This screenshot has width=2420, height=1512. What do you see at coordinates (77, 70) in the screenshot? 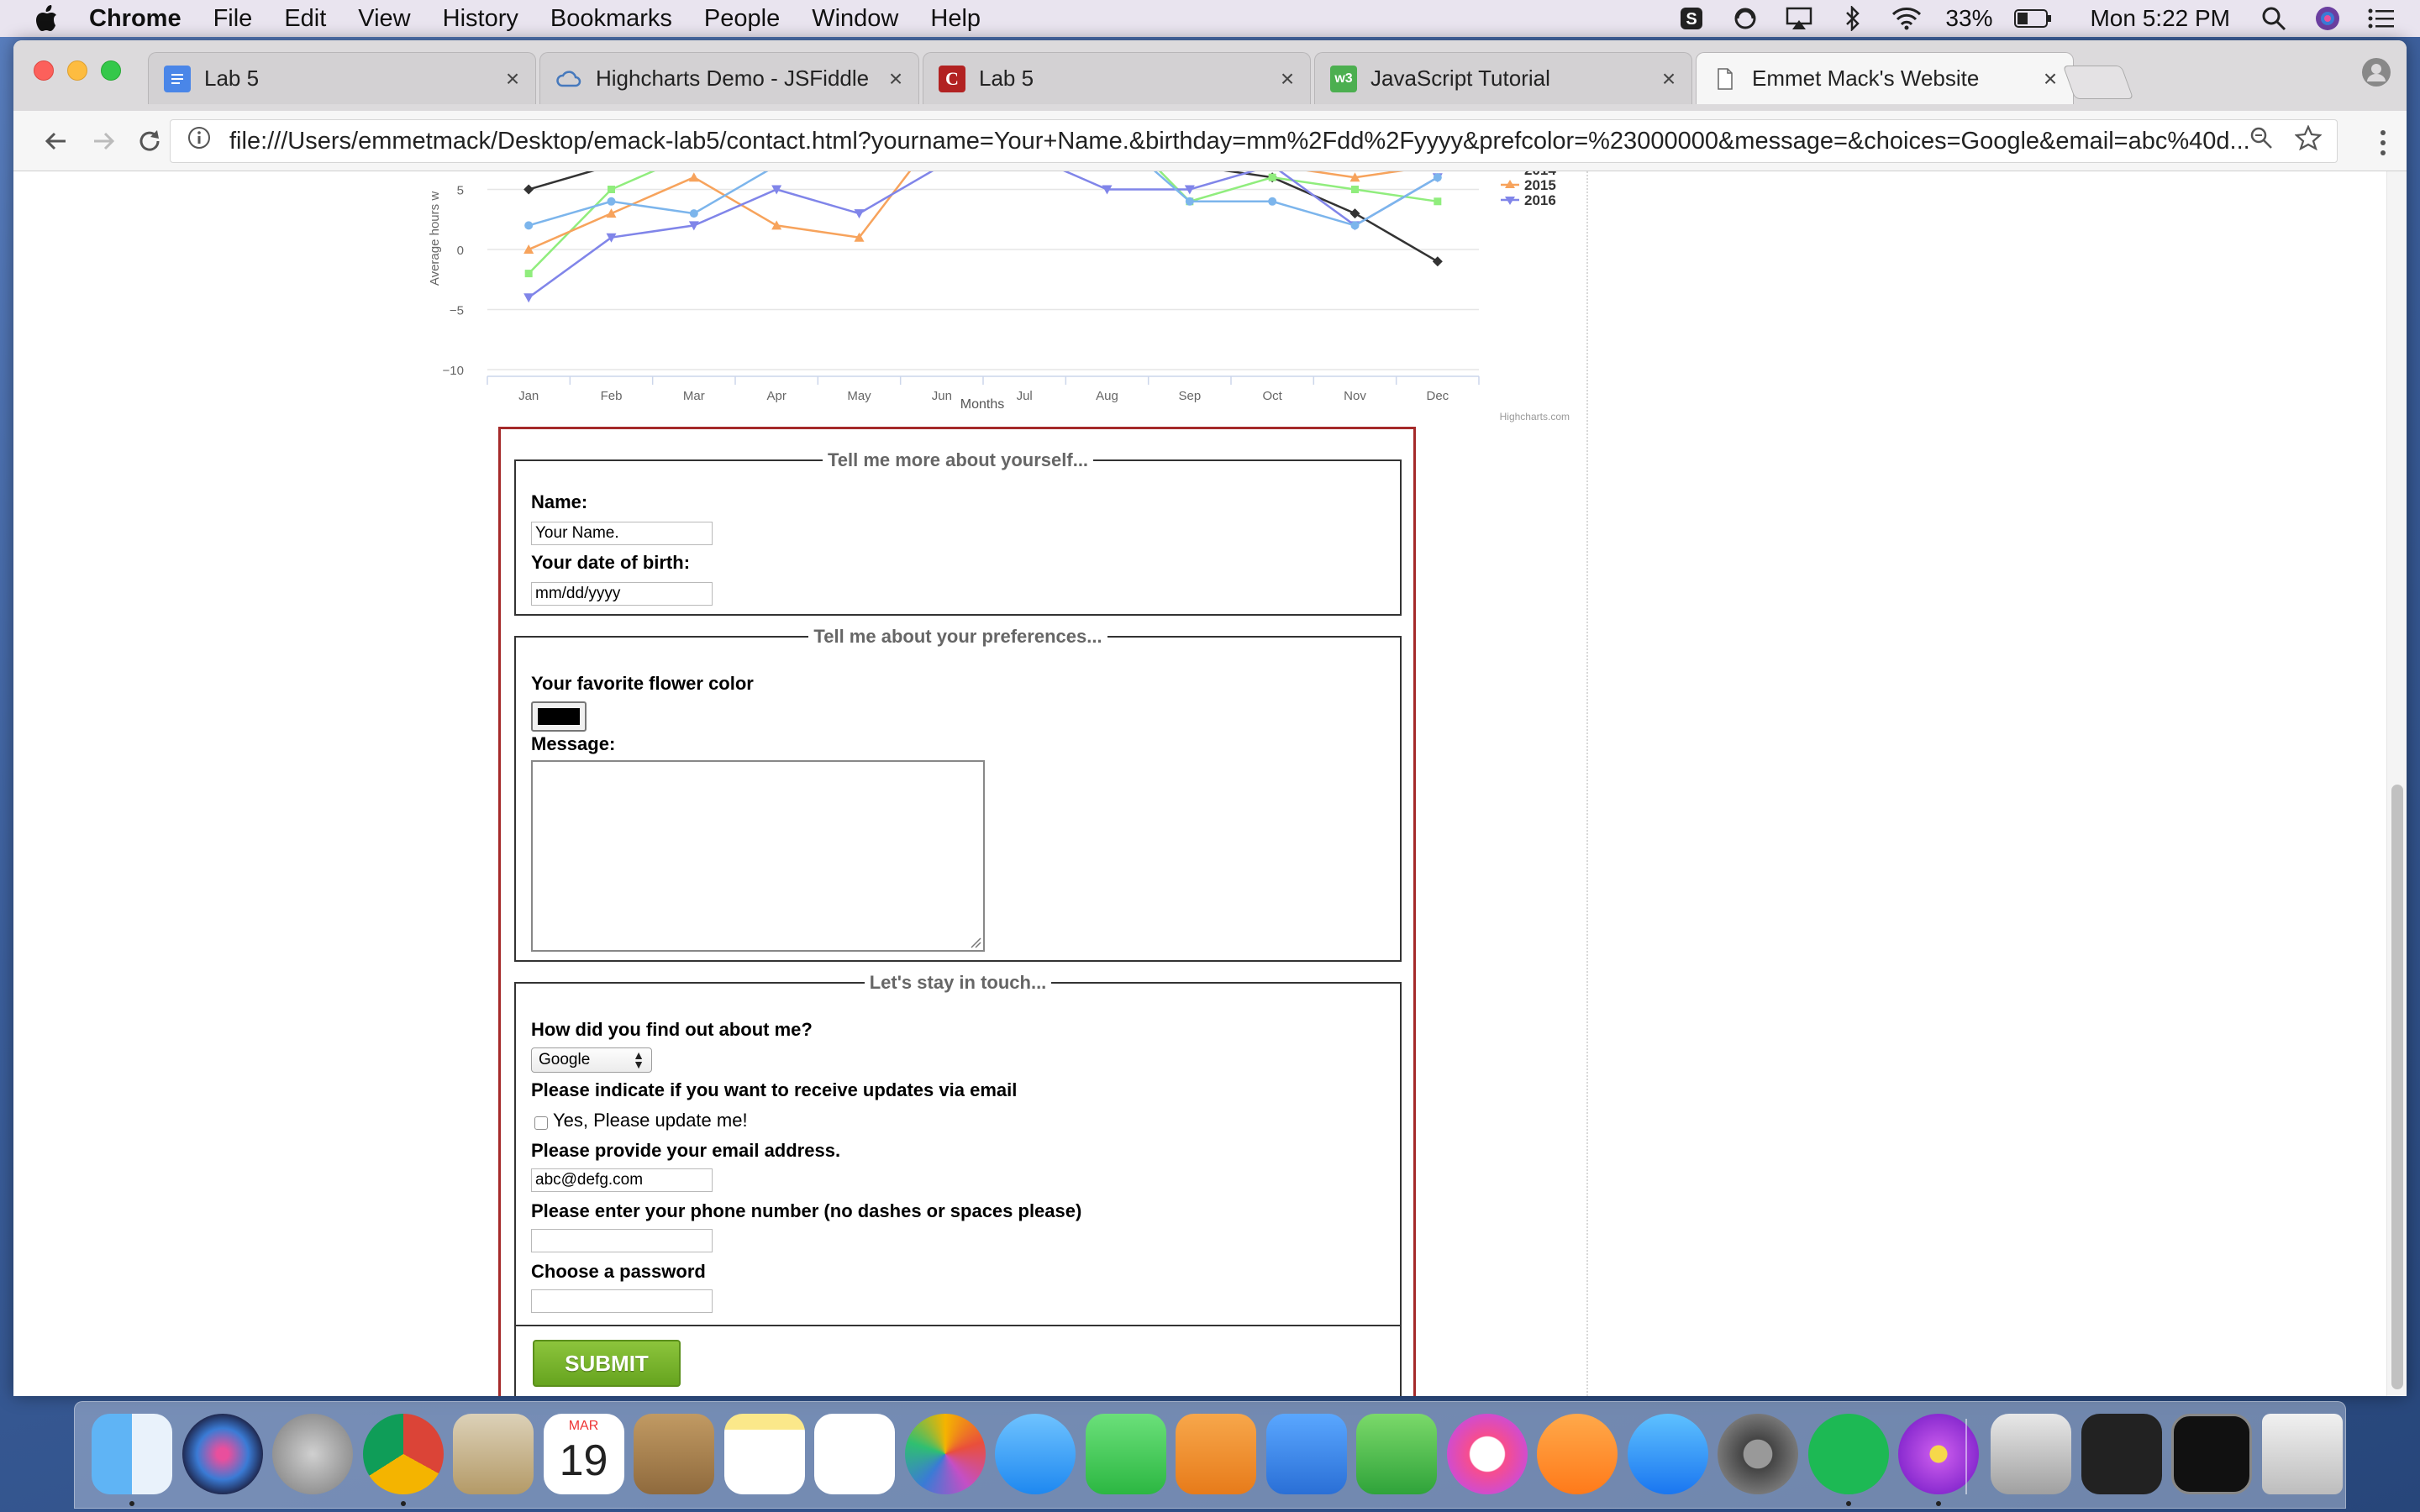
I see `minimize-window-button` at bounding box center [77, 70].